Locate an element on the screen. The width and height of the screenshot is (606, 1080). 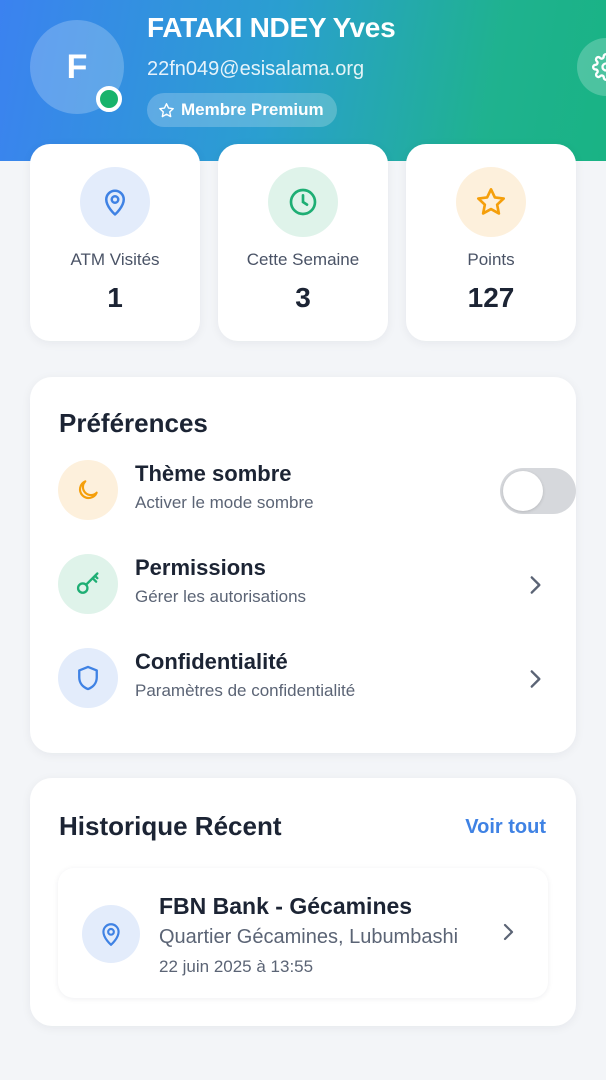
pref-title: Thème sombre is located at coordinates (213, 473).